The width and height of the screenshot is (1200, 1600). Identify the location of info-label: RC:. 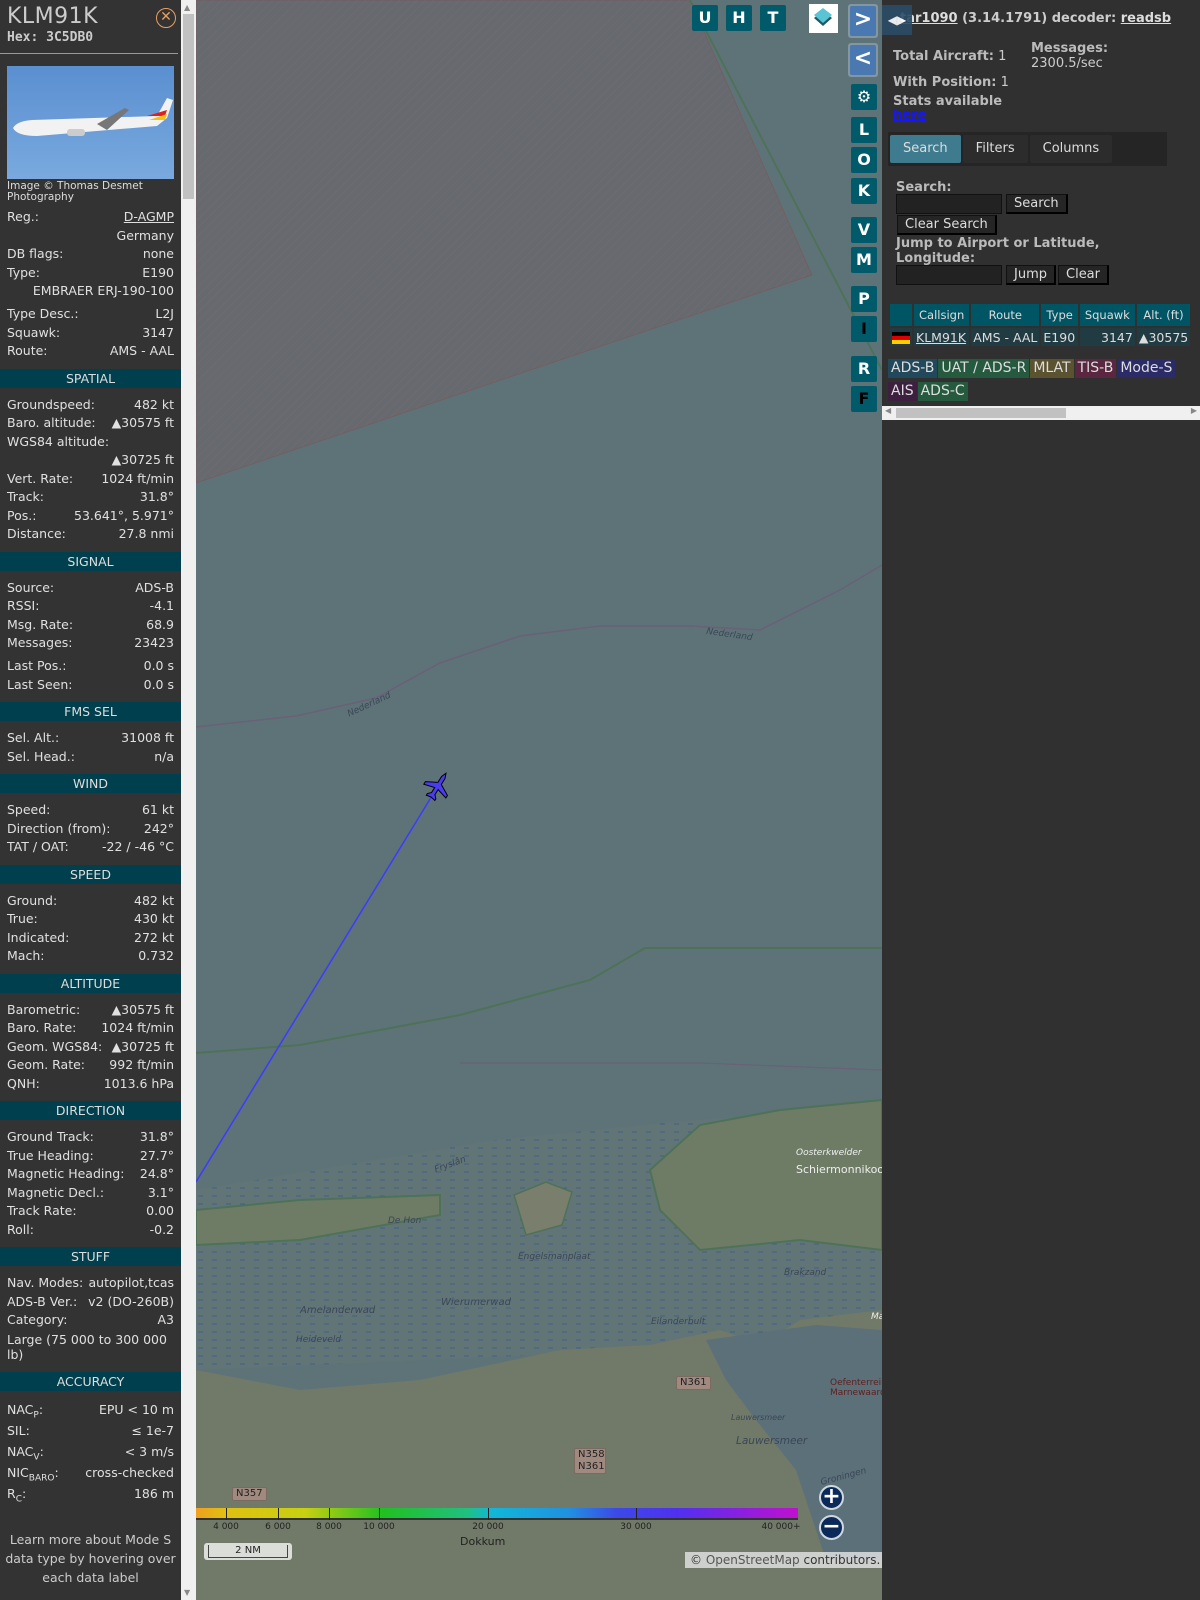
(17, 1495).